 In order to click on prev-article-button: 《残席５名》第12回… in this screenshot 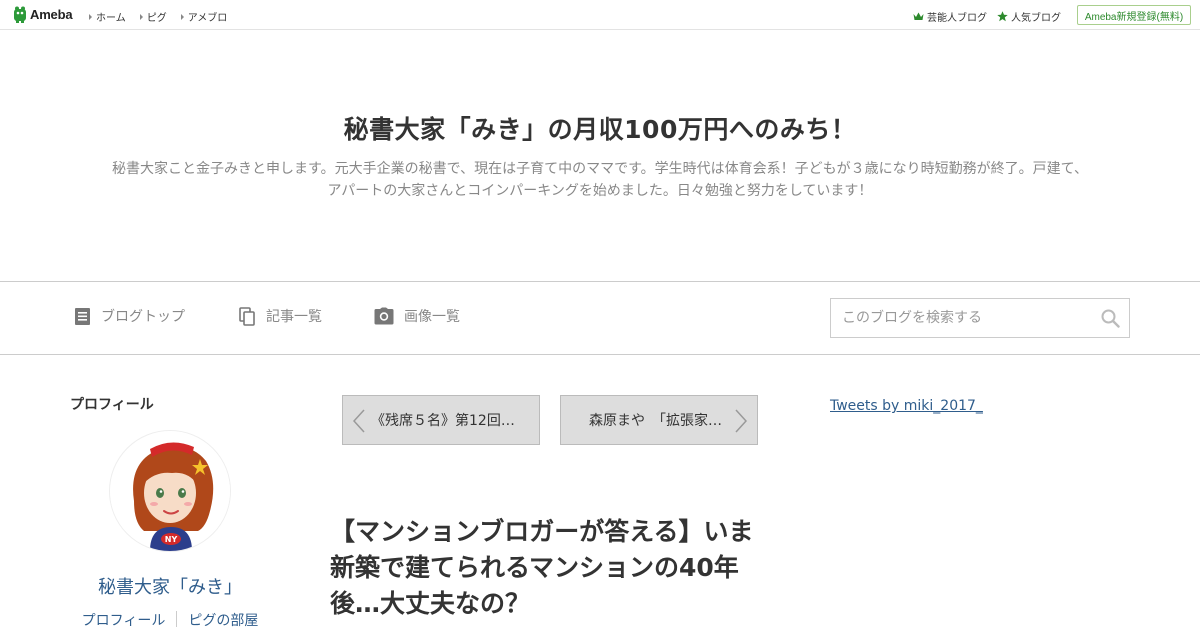, I will do `click(441, 420)`.